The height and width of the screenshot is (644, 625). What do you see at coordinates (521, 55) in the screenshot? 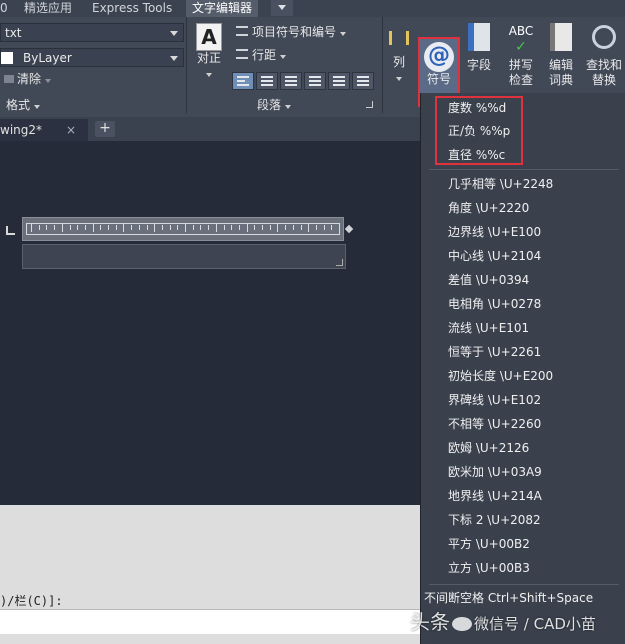
I see `spell-check-button: ABC ✓ 拼写 检查` at bounding box center [521, 55].